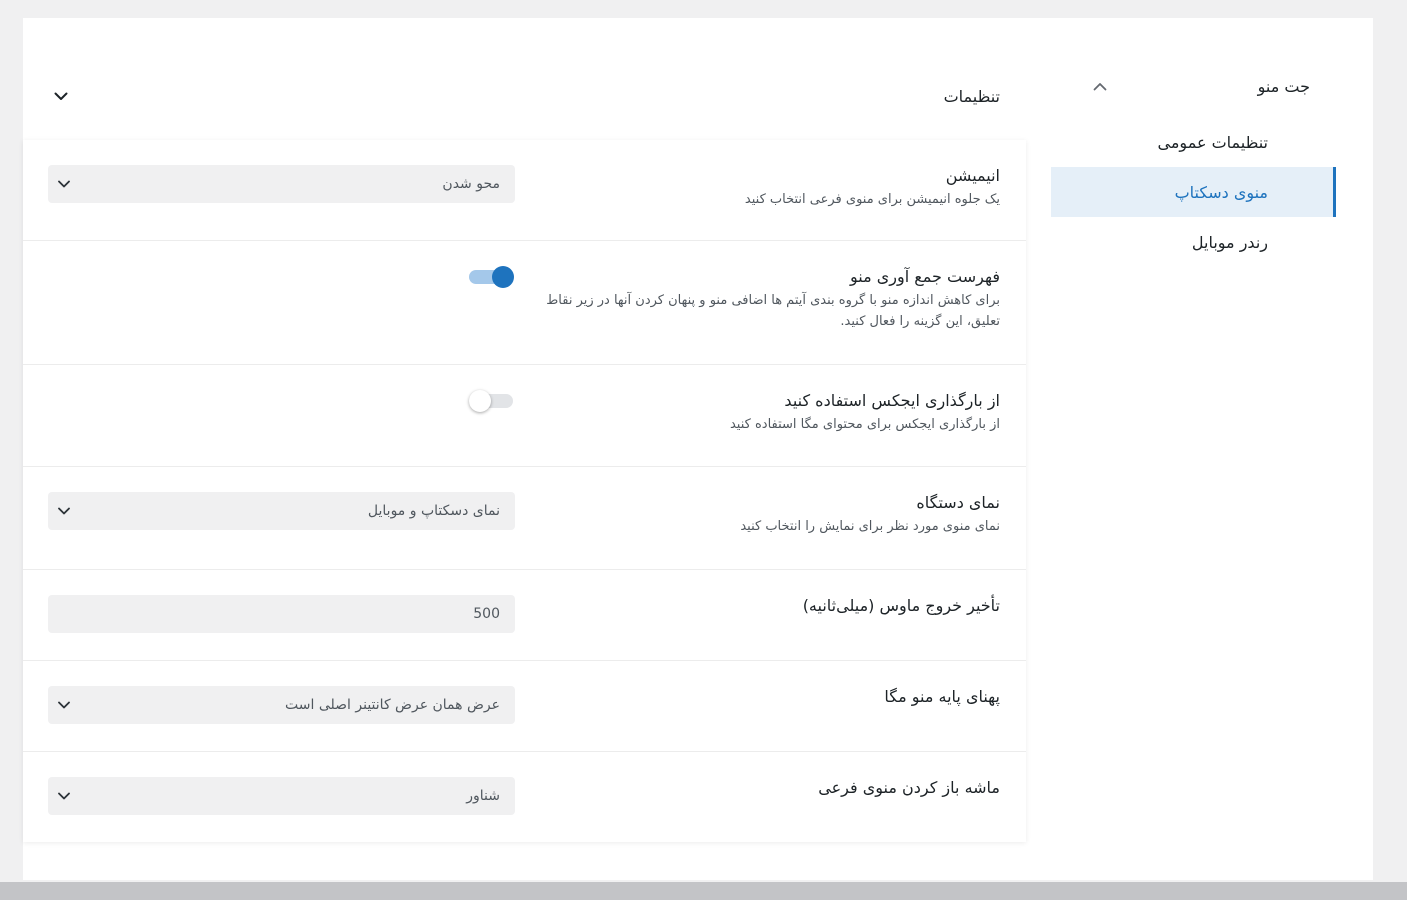  What do you see at coordinates (1212, 142) in the screenshot?
I see `sidebar-item-label: تنظیمات عمومی` at bounding box center [1212, 142].